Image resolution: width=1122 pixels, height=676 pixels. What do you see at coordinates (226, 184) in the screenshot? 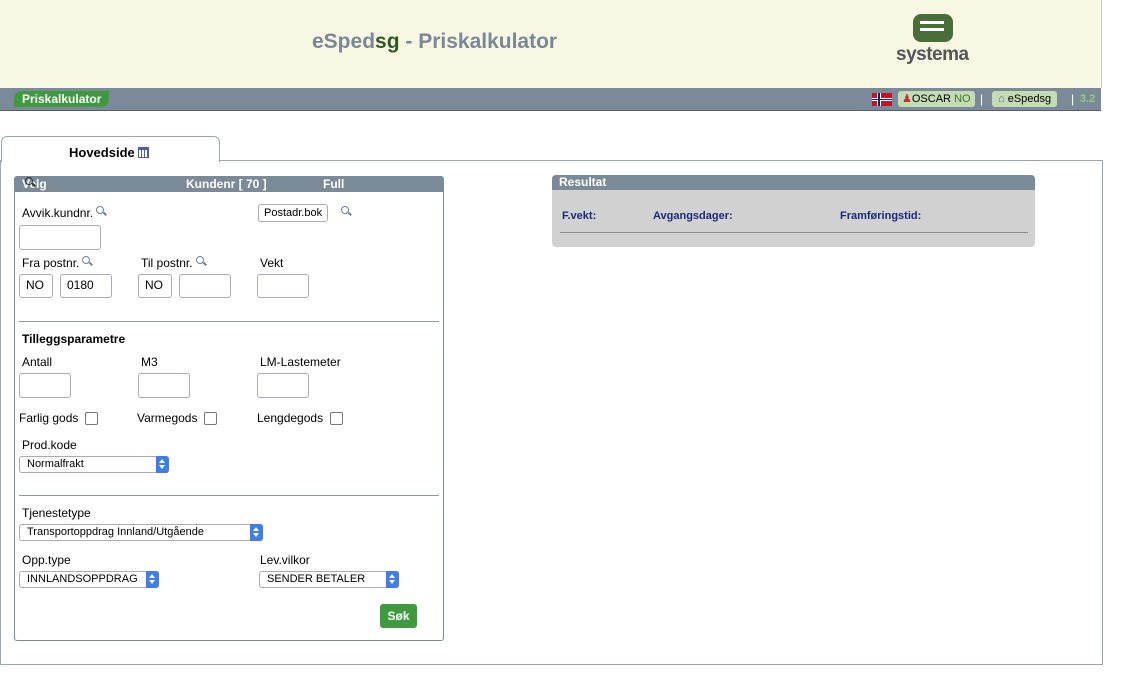
I see `header-customer-no: Kundenr [ 70 ]` at bounding box center [226, 184].